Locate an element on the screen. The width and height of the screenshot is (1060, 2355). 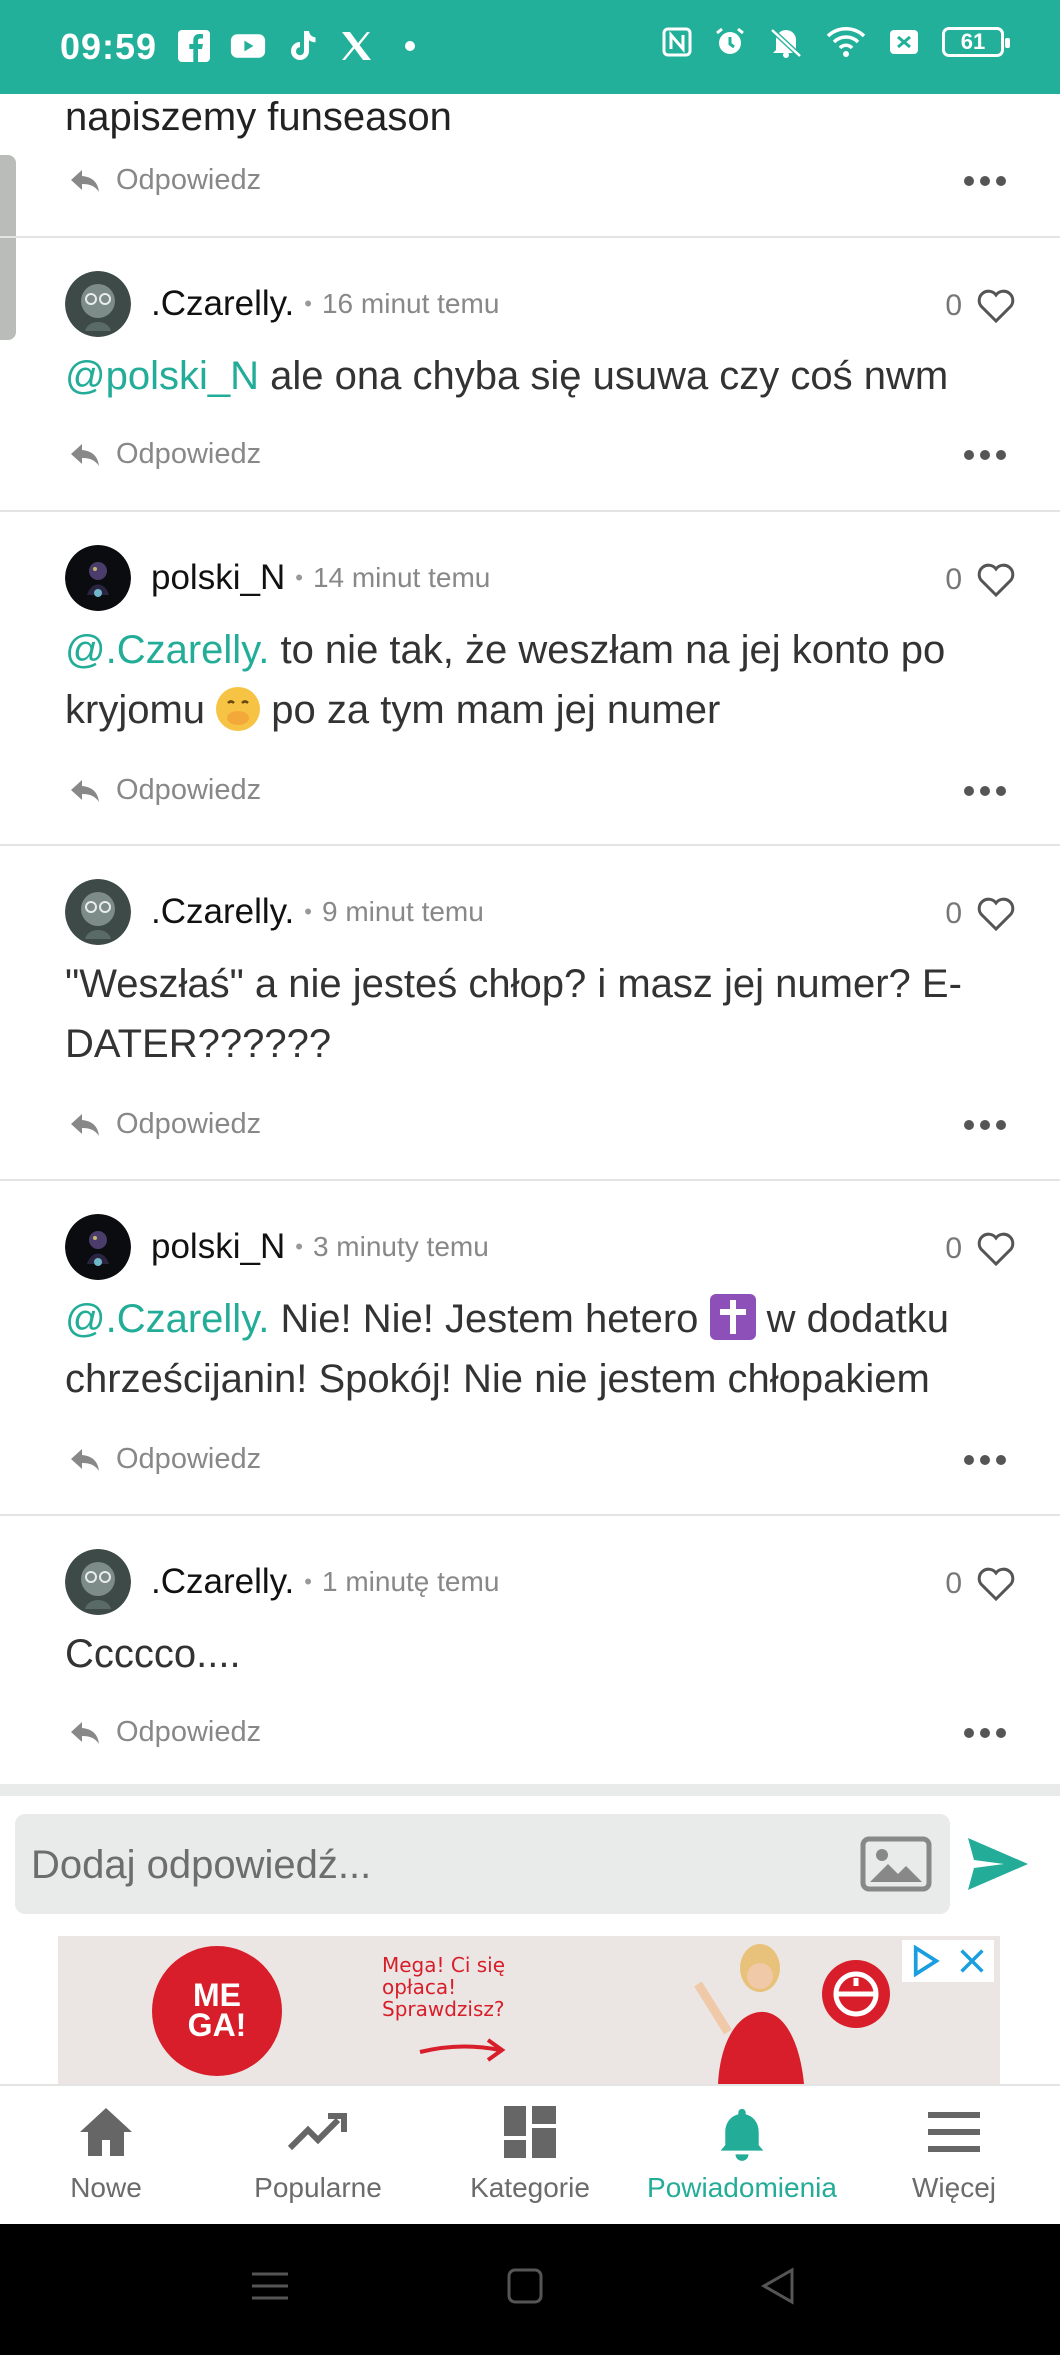
comment-text-body-end: po za tym mam jej numer is located at coordinates (490, 710).